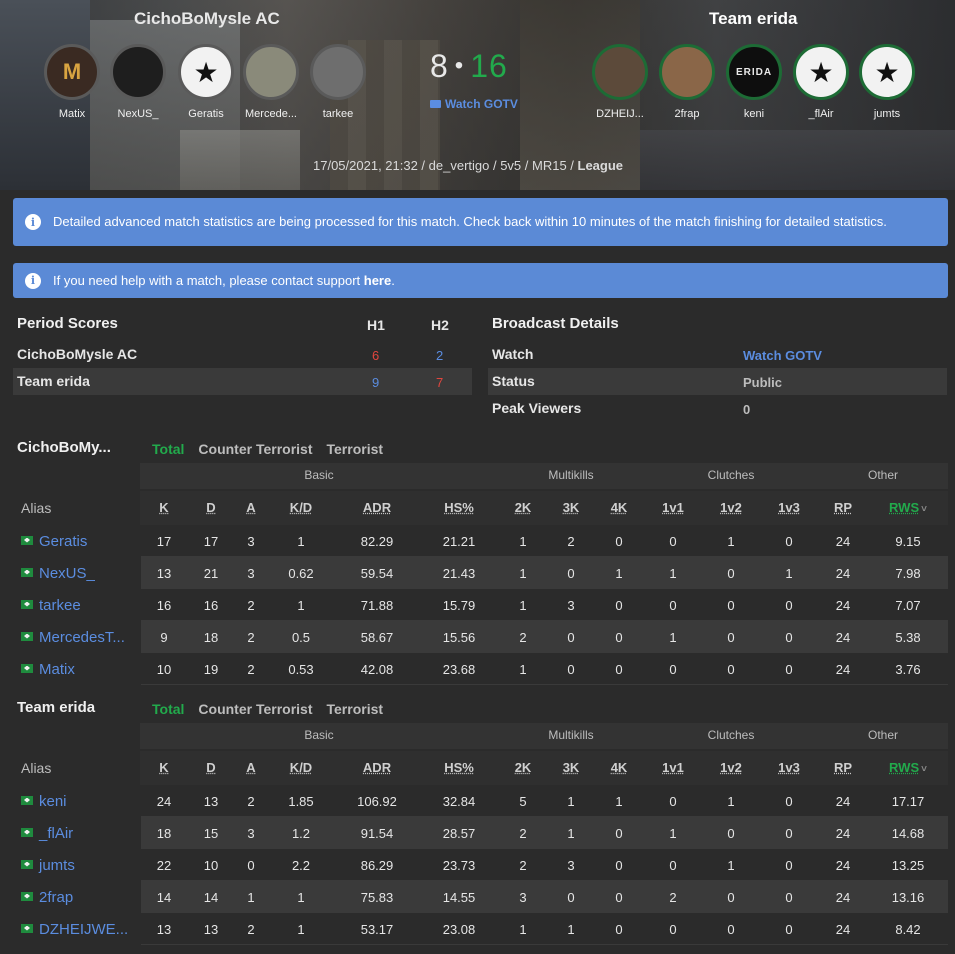  Describe the element at coordinates (459, 605) in the screenshot. I see `stat-cell: 15.79` at that location.